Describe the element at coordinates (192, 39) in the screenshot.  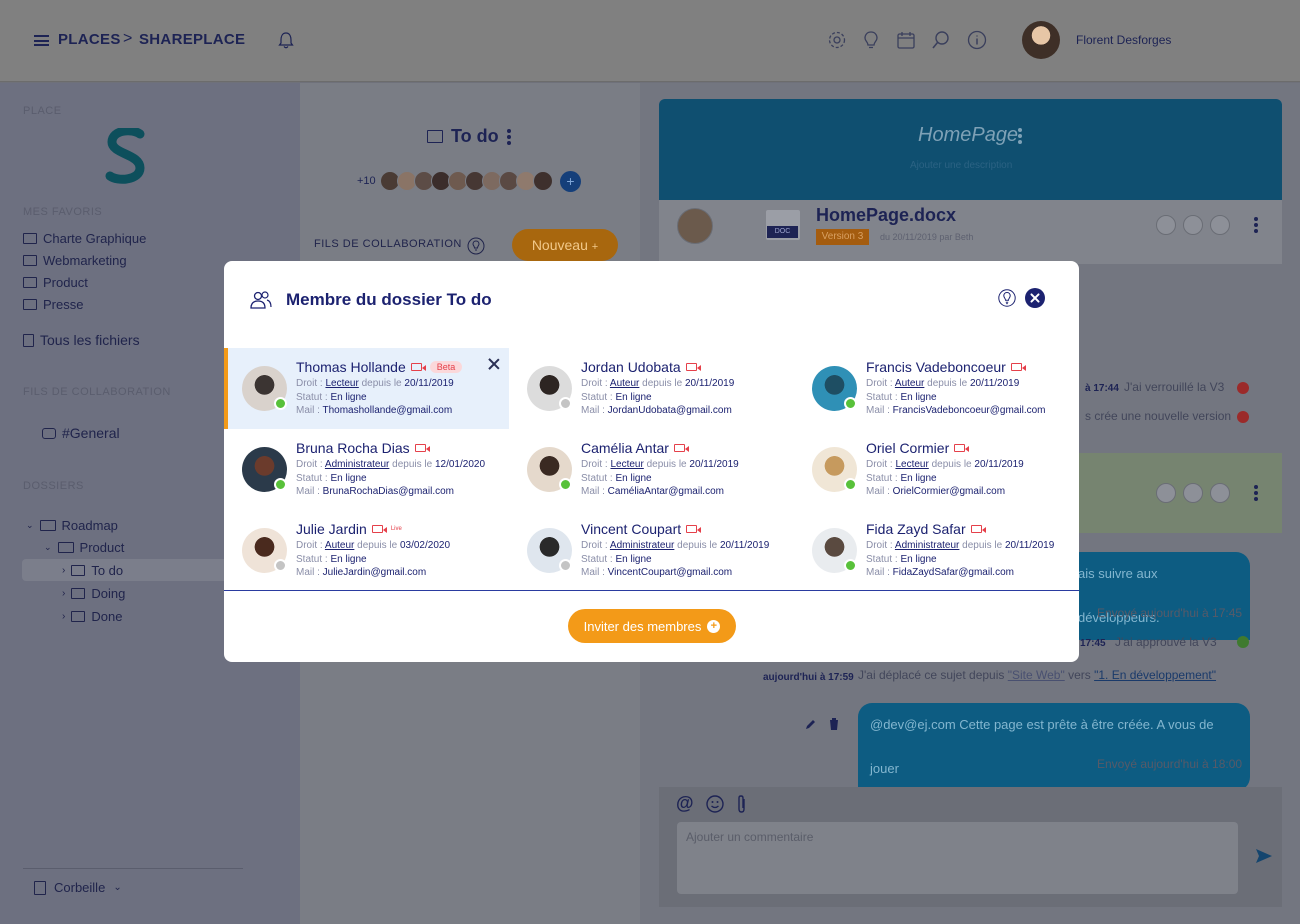
I see `breadcrumb-shareplace: SHAREPLACE` at that location.